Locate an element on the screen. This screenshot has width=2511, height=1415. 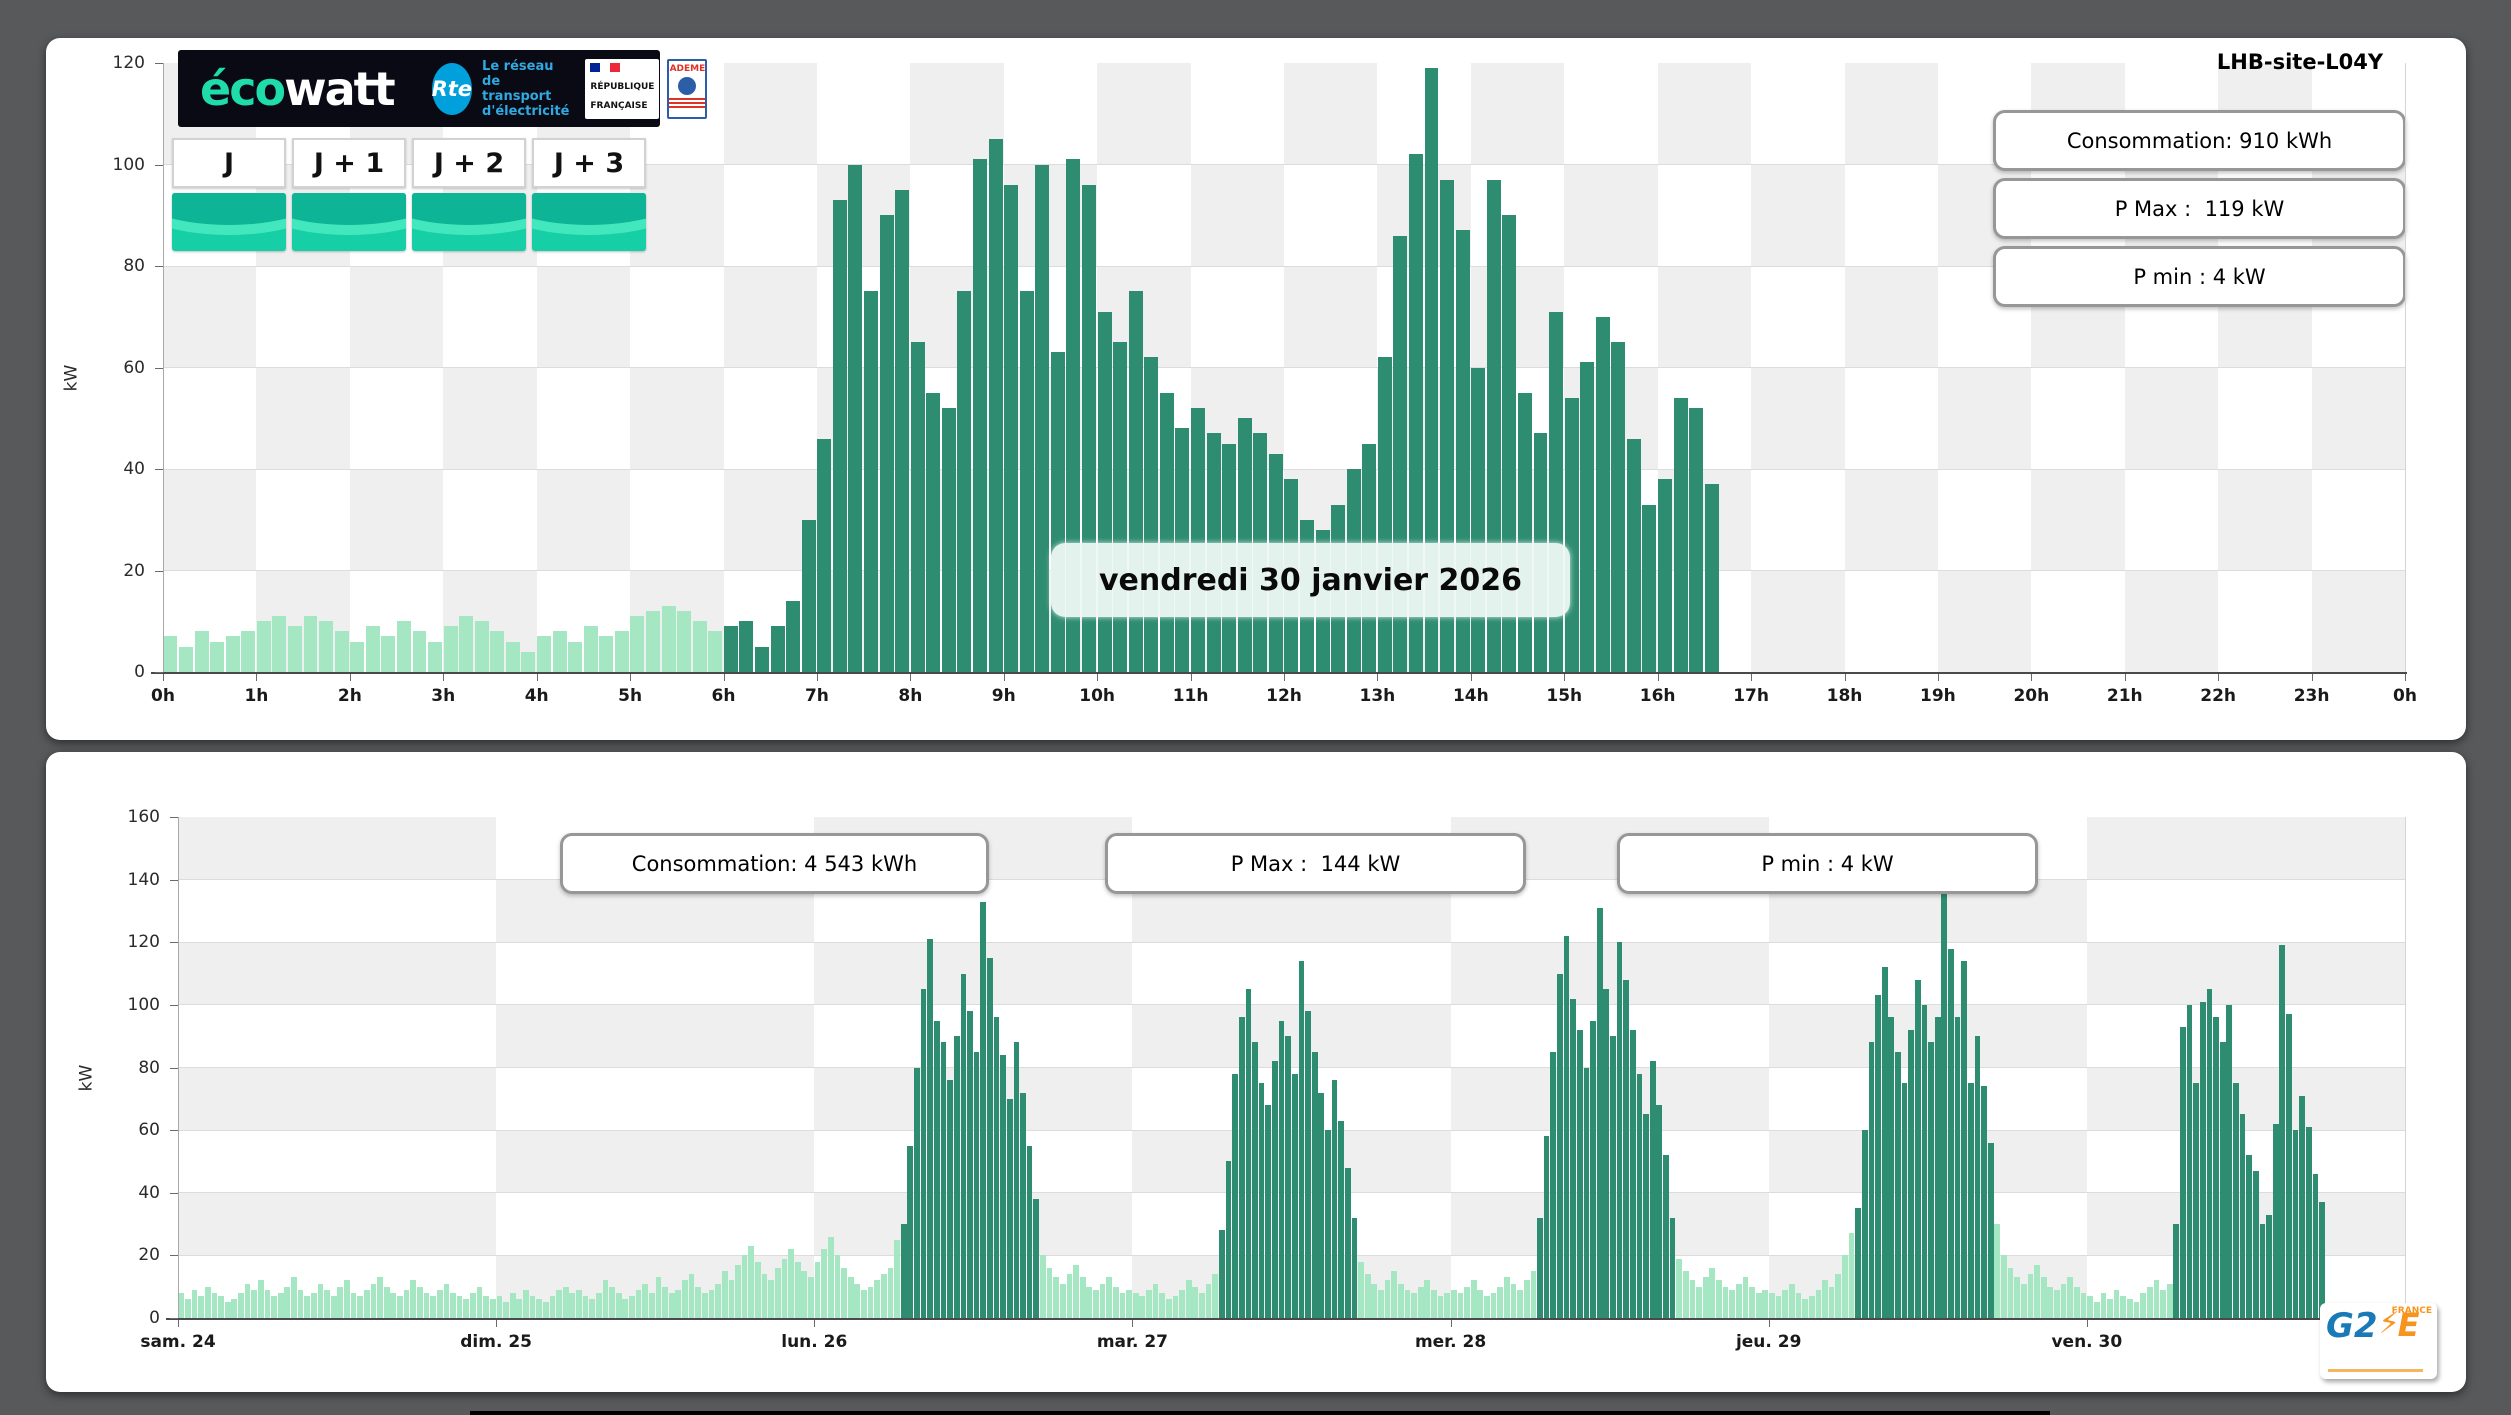
forecast-tile-j: J is located at coordinates (229, 194).